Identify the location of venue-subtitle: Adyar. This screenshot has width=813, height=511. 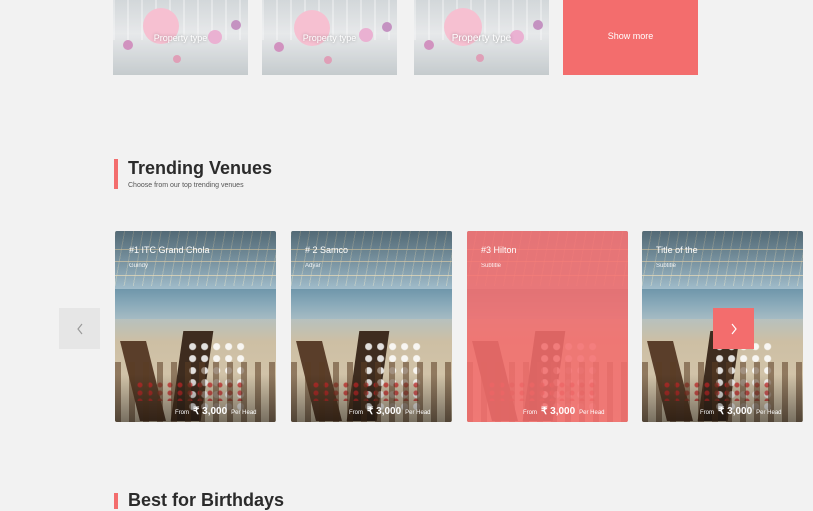
(313, 266).